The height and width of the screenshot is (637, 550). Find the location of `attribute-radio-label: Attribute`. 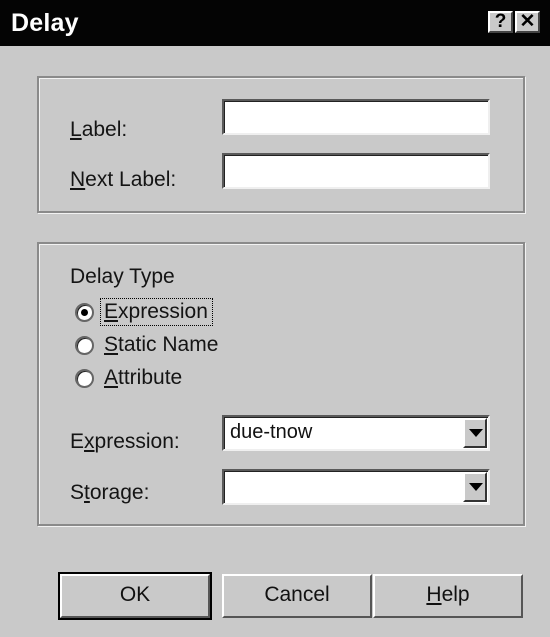

attribute-radio-label: Attribute is located at coordinates (143, 378).